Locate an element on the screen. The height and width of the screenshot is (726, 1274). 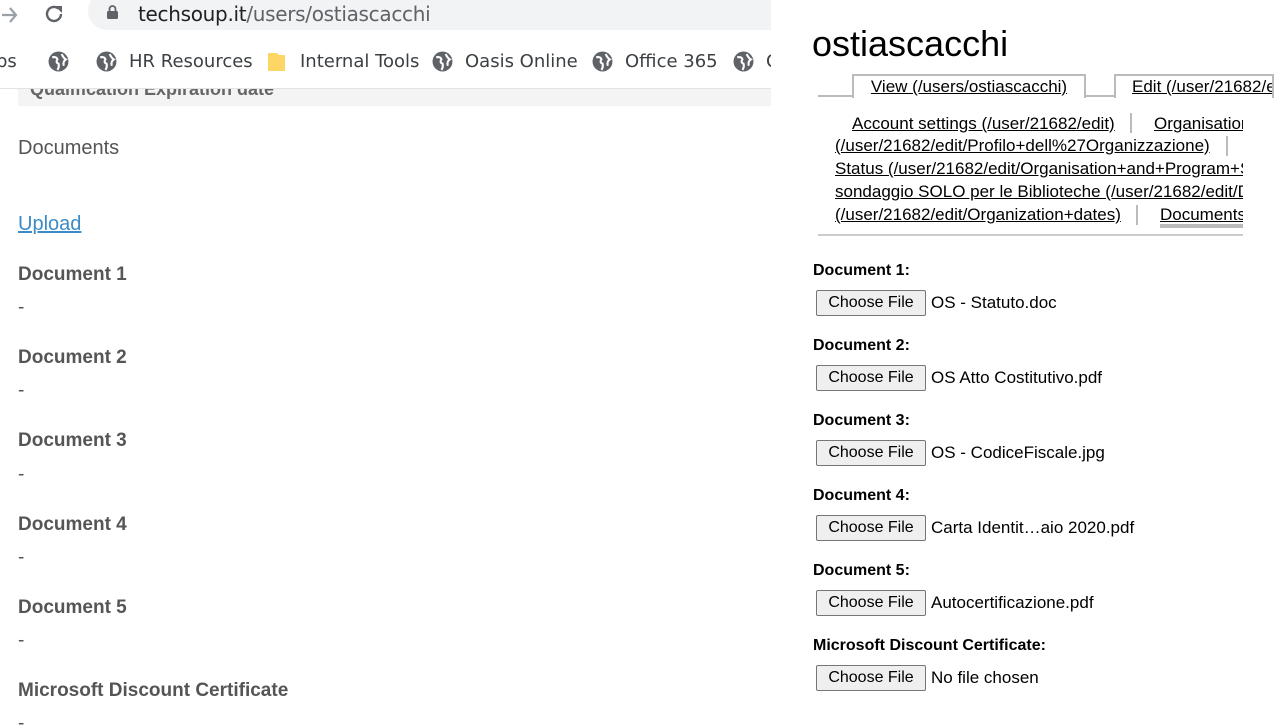
bookmark-c: C is located at coordinates (752, 61).